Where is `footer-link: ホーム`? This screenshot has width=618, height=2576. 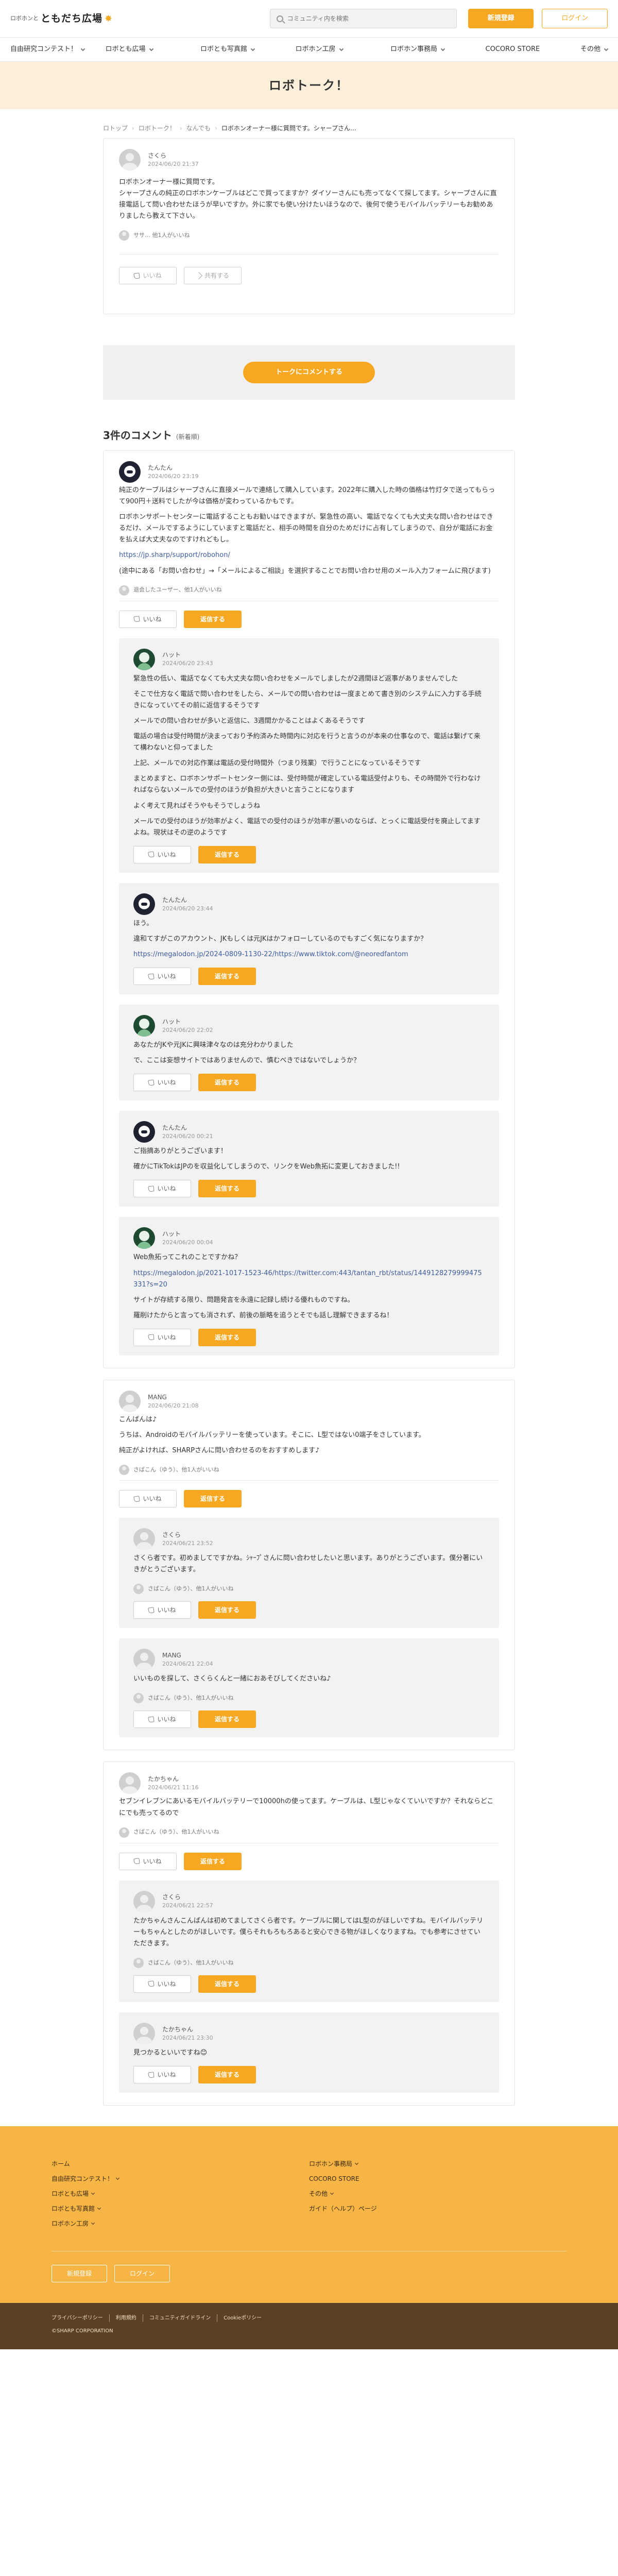 footer-link: ホーム is located at coordinates (180, 2163).